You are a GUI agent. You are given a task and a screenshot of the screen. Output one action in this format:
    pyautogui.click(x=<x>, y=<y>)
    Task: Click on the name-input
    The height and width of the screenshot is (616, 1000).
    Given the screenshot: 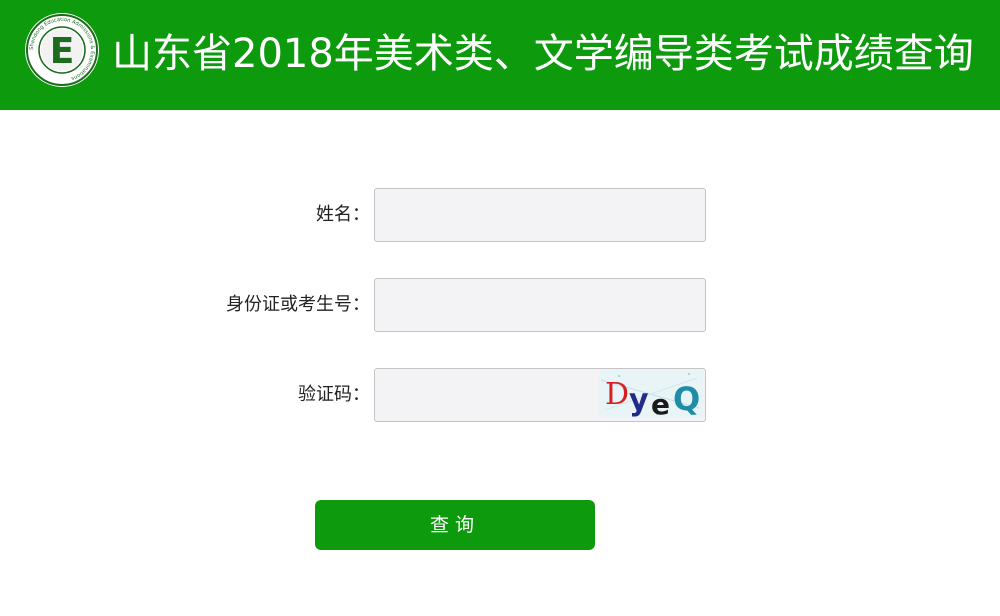 What is the action you would take?
    pyautogui.click(x=540, y=215)
    